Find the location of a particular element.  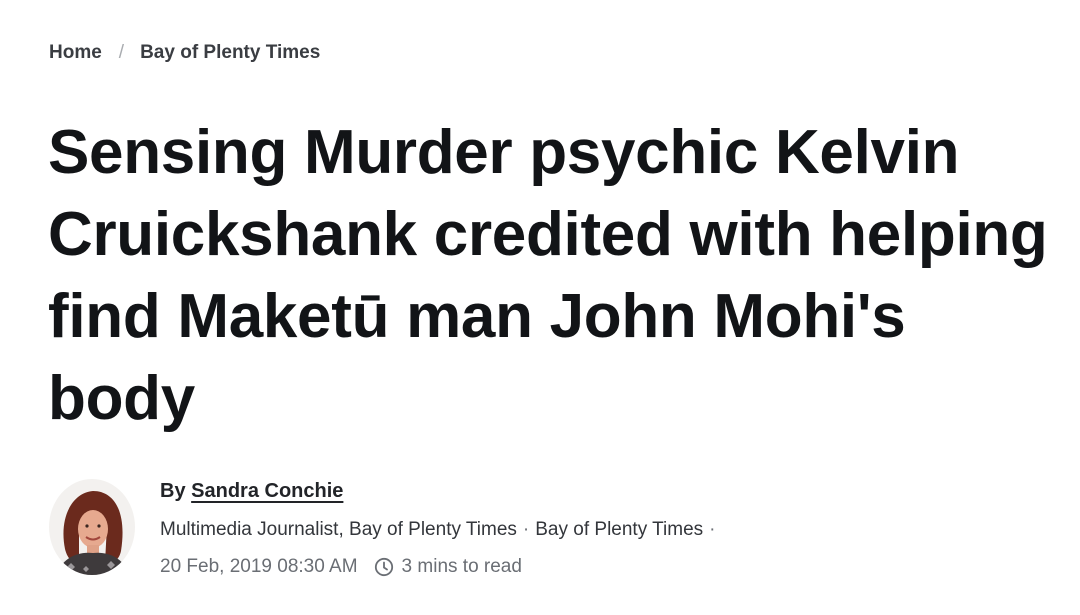

byline: By Sandra Conchie is located at coordinates (251, 491).